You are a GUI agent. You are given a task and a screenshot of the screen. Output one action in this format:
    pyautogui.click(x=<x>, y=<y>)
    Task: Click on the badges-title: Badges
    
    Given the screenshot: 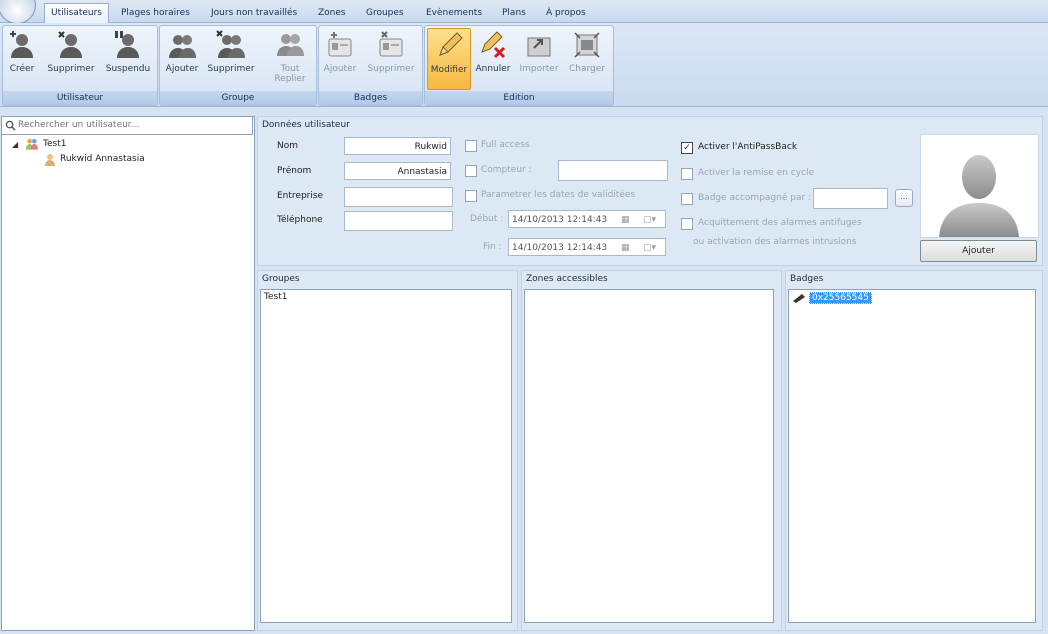 What is the action you would take?
    pyautogui.click(x=807, y=279)
    